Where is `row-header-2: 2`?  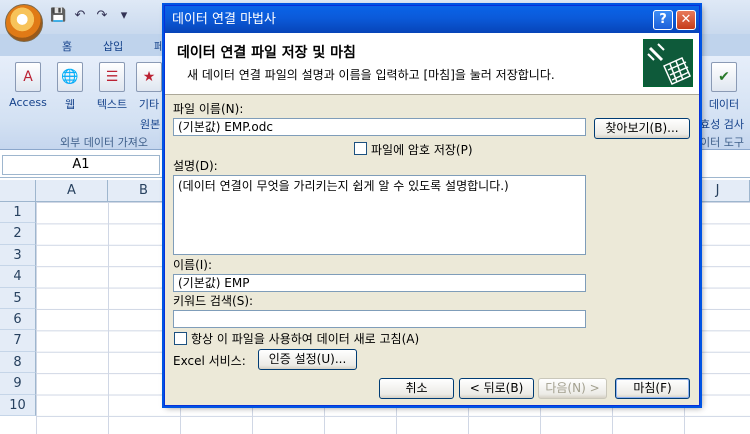 row-header-2: 2 is located at coordinates (18, 234).